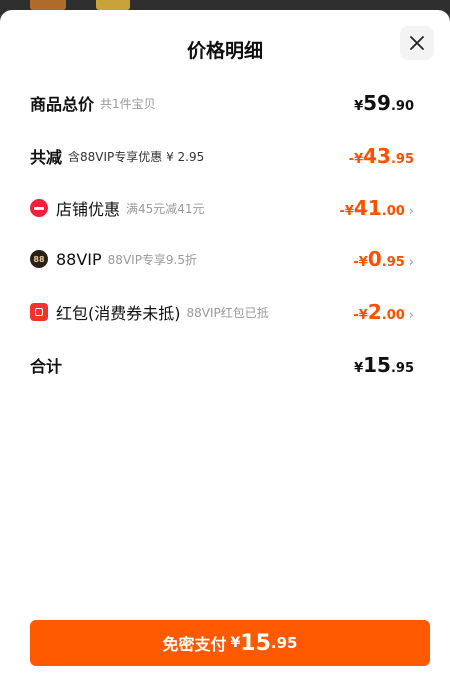  What do you see at coordinates (383, 259) in the screenshot?
I see `row-amount: - ¥0.95 ›` at bounding box center [383, 259].